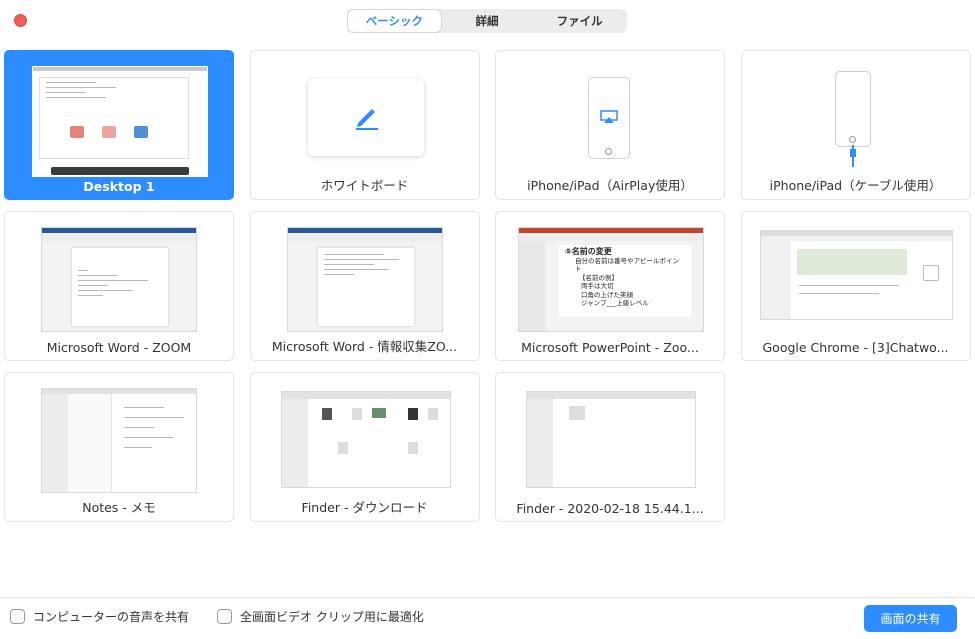 This screenshot has width=975, height=639. What do you see at coordinates (597, 286) in the screenshot?
I see `slide-line: 両手は大切` at bounding box center [597, 286].